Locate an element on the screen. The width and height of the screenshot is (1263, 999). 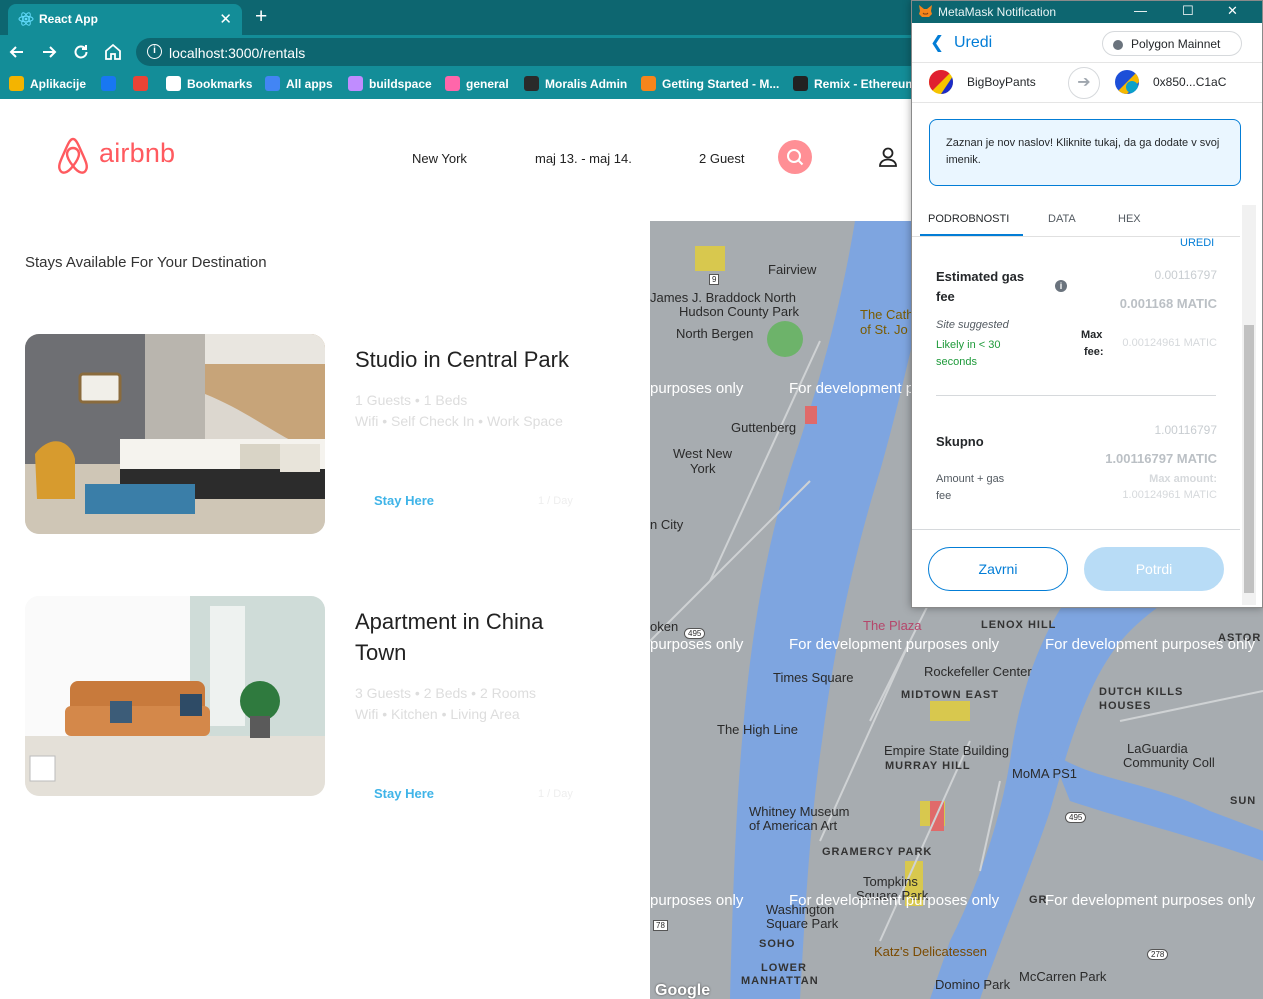
details-tabs: PODROBNOSTI DATA HEX is located at coordinates (1076, 221).